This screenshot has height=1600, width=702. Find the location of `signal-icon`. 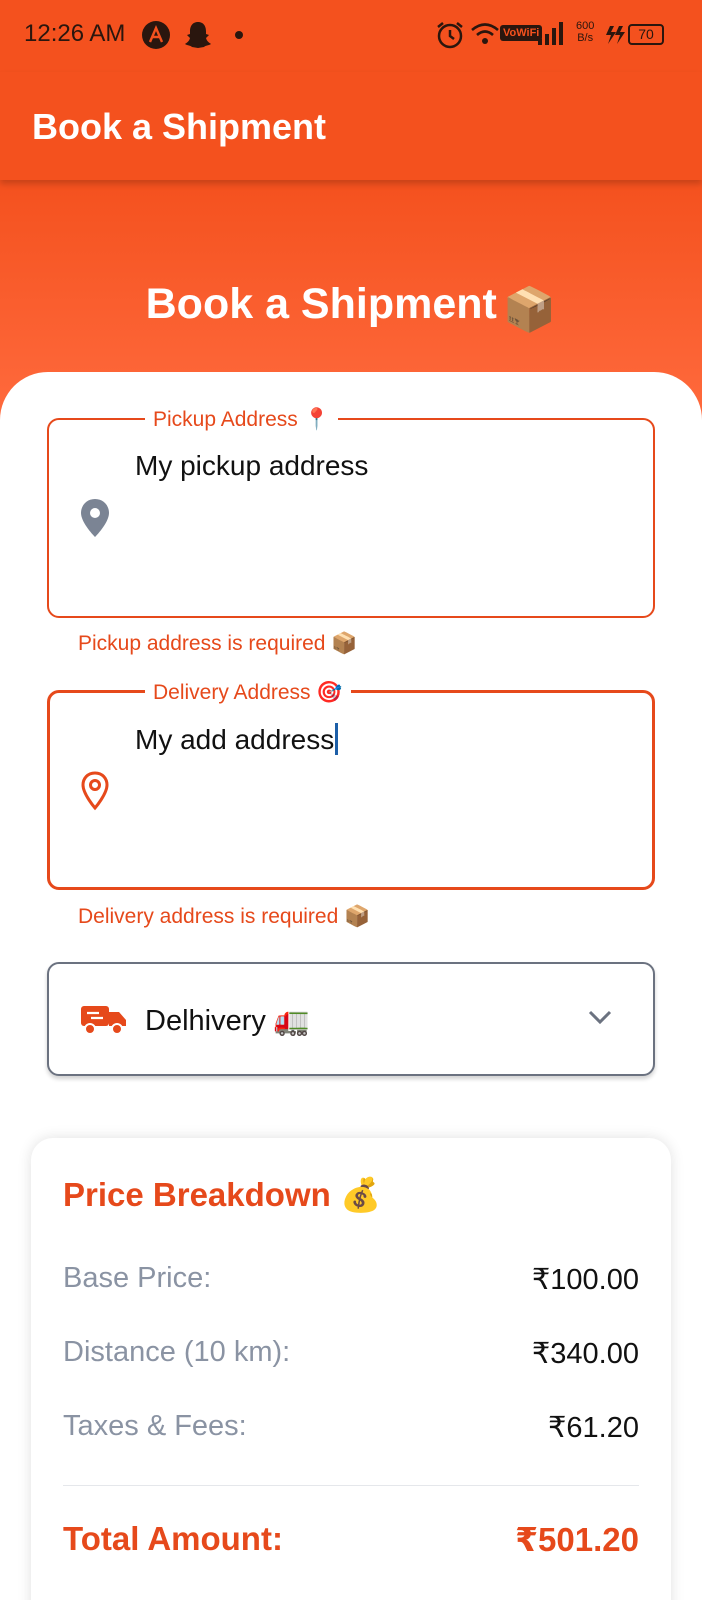

signal-icon is located at coordinates (550, 33).